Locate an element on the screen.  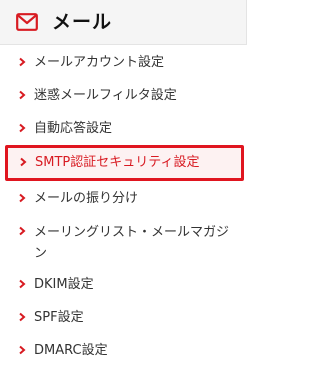
menu-item-label: メールアカウント設定 is located at coordinates (99, 62).